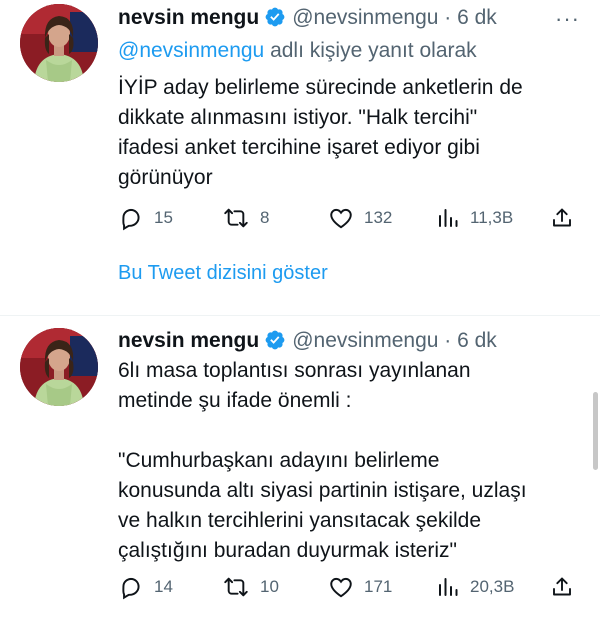  I want to click on reply-button: 14, so click(145, 587).